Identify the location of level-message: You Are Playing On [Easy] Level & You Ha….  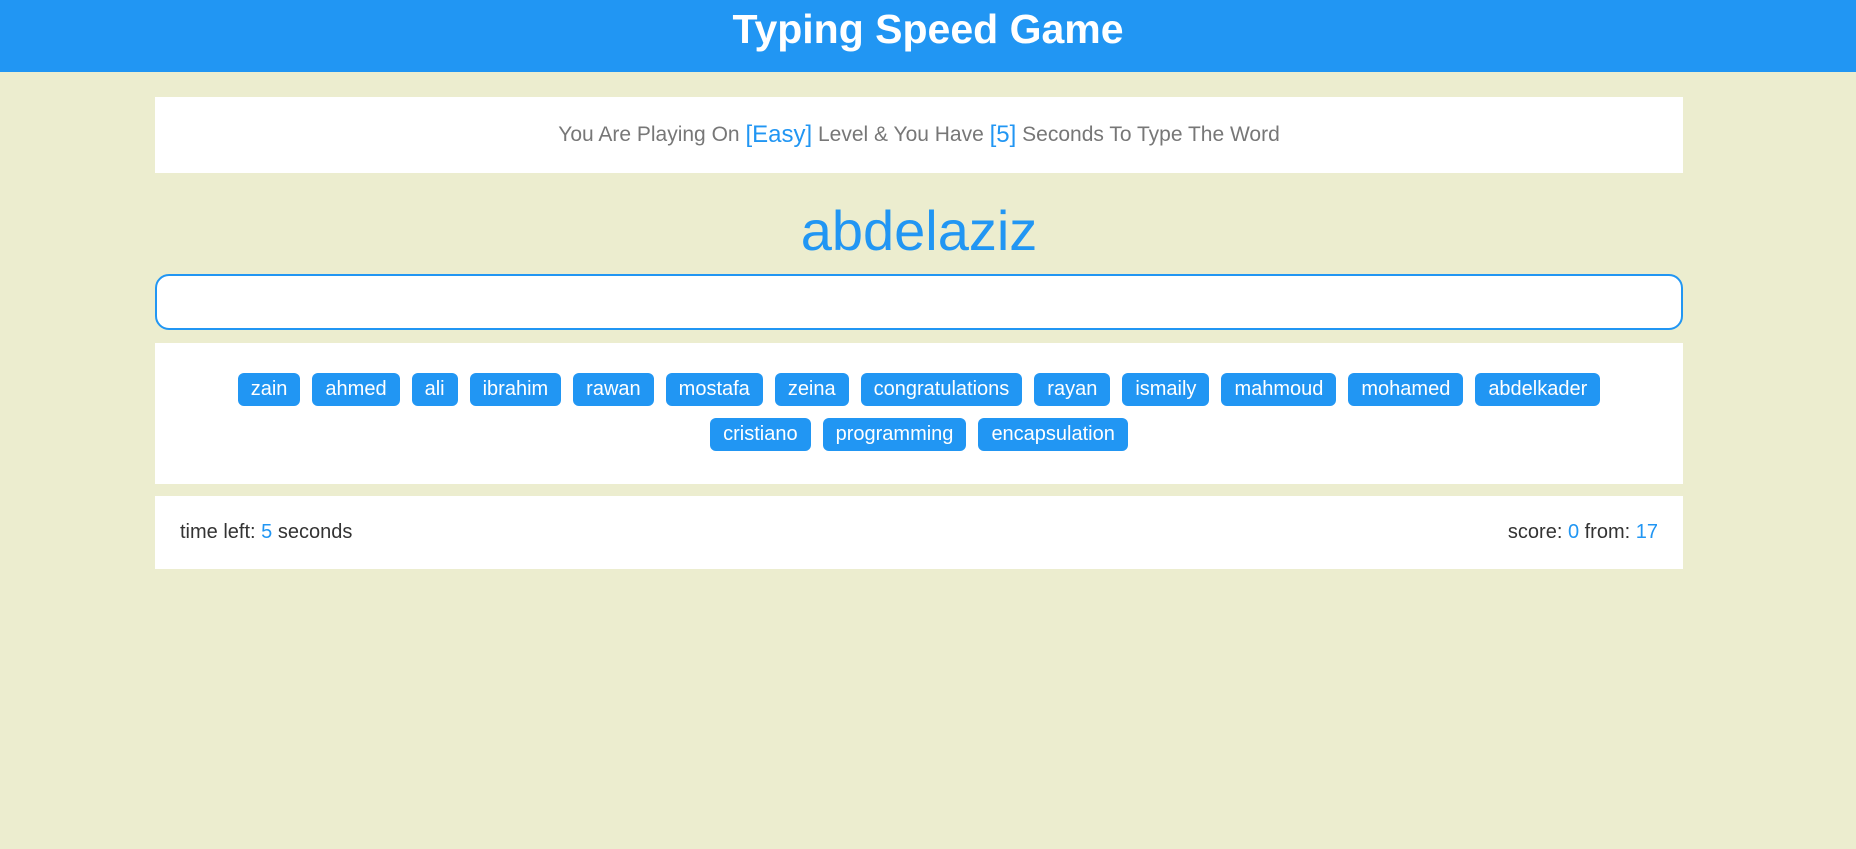
(919, 135).